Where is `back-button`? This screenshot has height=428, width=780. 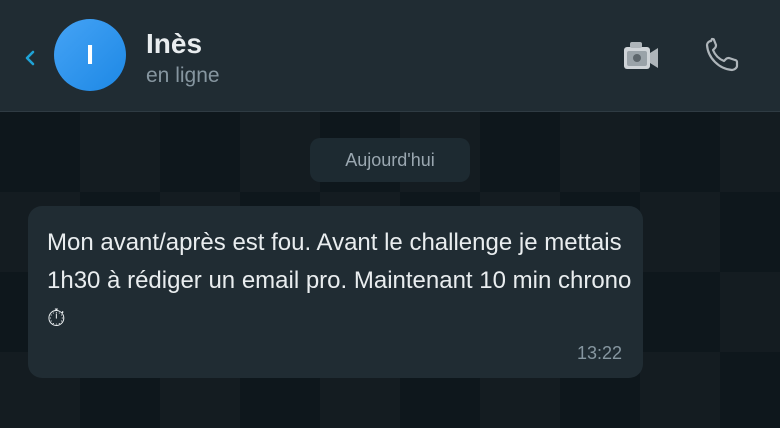
back-button is located at coordinates (30, 58).